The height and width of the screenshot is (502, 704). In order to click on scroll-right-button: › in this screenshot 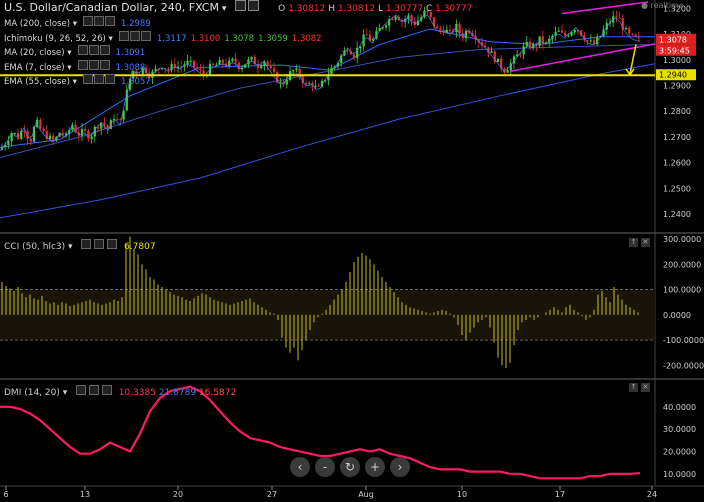, I will do `click(400, 467)`.